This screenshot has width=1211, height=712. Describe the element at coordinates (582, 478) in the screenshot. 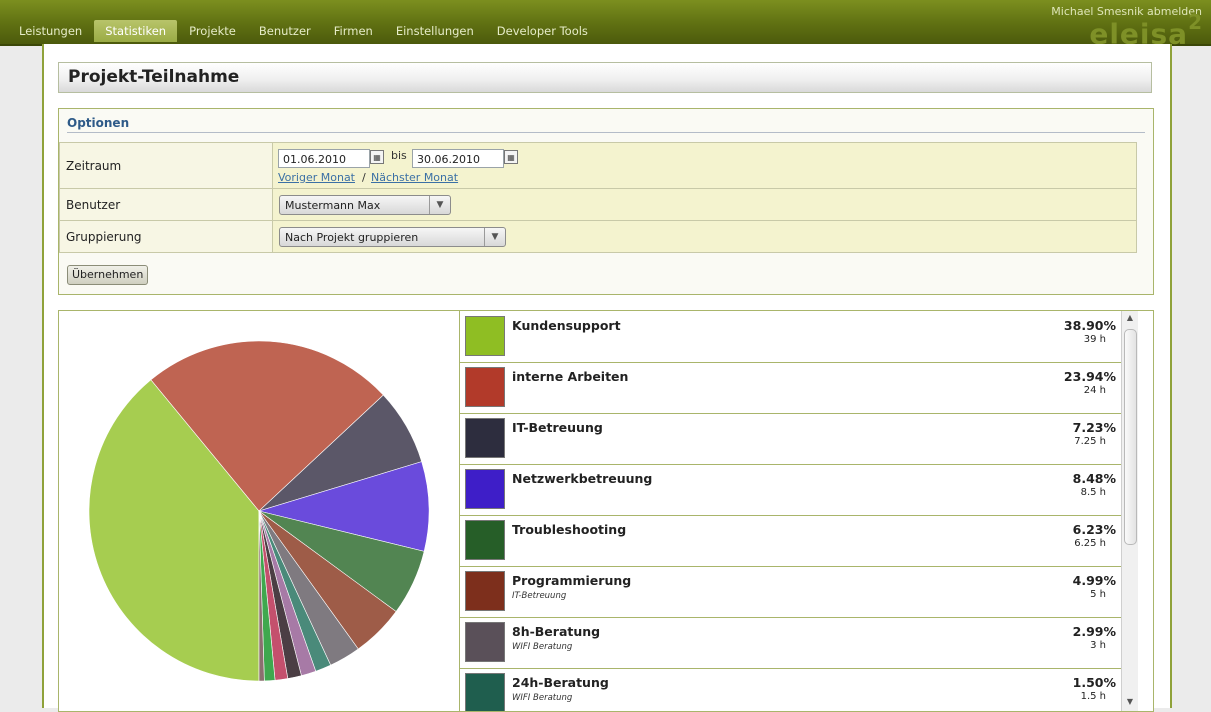

I see `legend-item-name: Netzwerkbetreuung` at that location.